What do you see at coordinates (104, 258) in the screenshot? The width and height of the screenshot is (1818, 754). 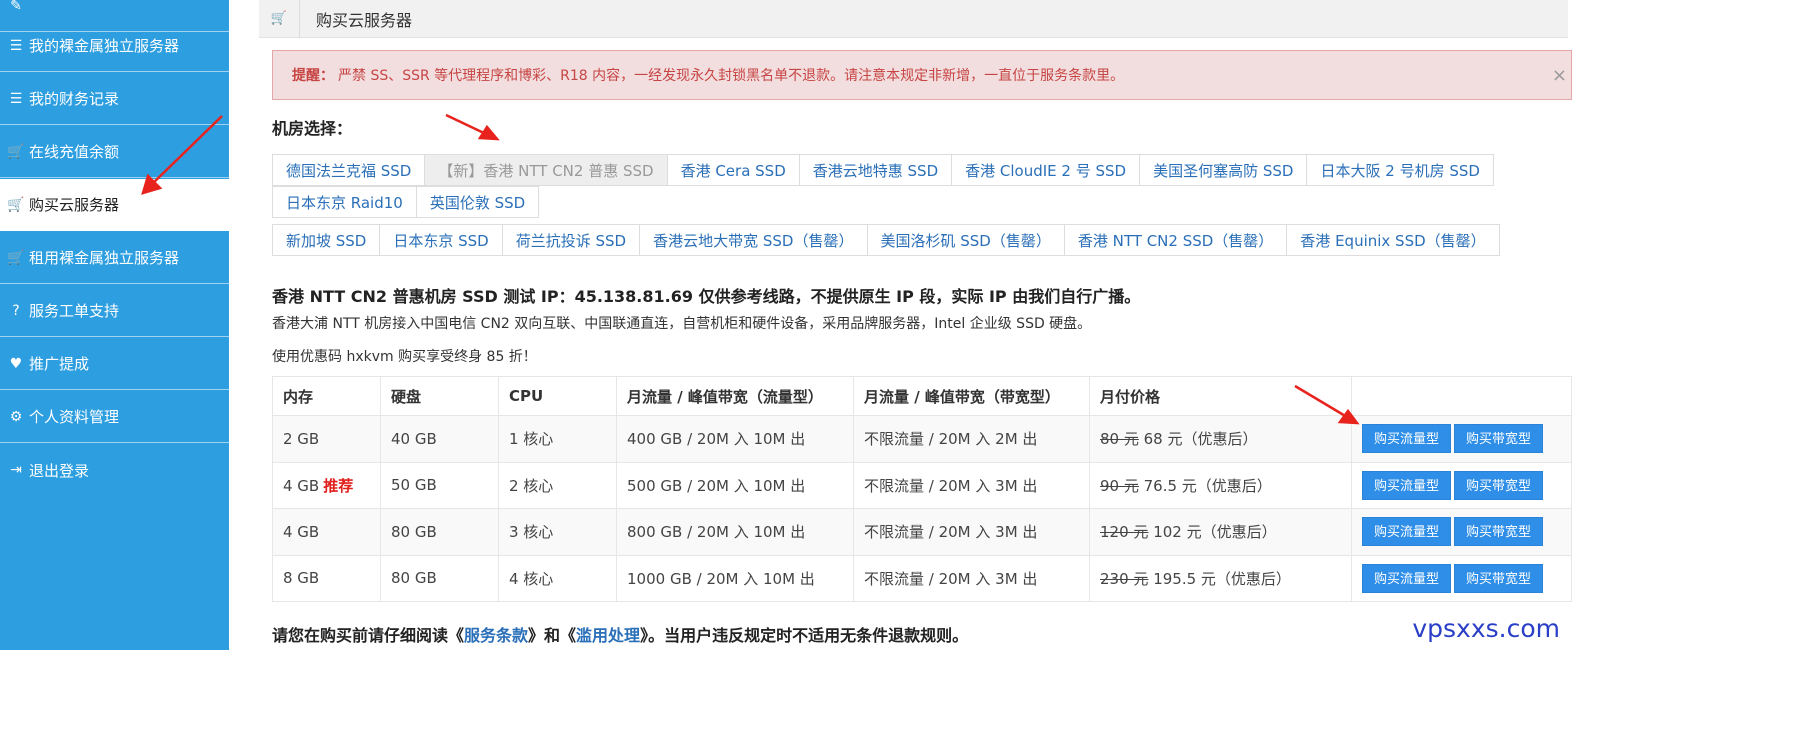 I see `sidebar-item-label: 租用裸金属独立服务器` at bounding box center [104, 258].